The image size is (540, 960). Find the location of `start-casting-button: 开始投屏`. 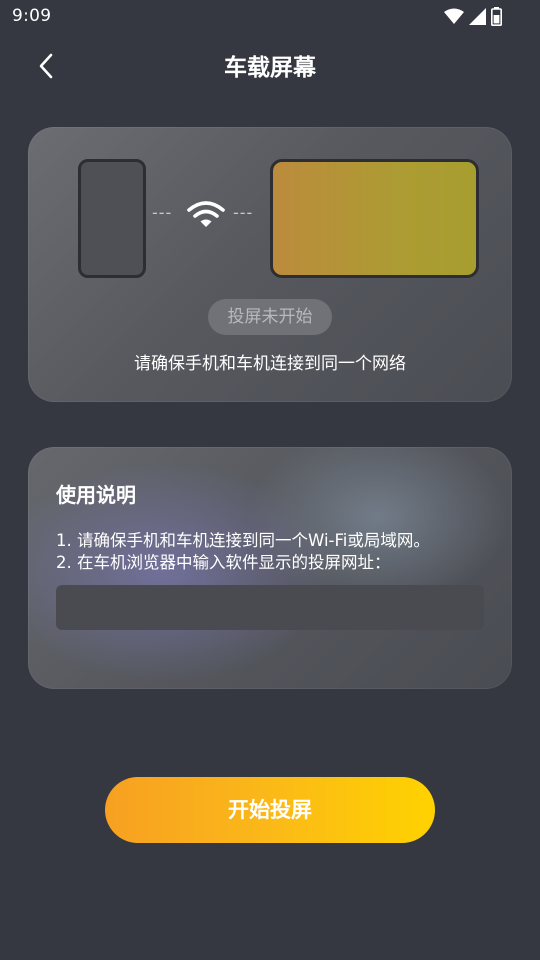

start-casting-button: 开始投屏 is located at coordinates (270, 810).